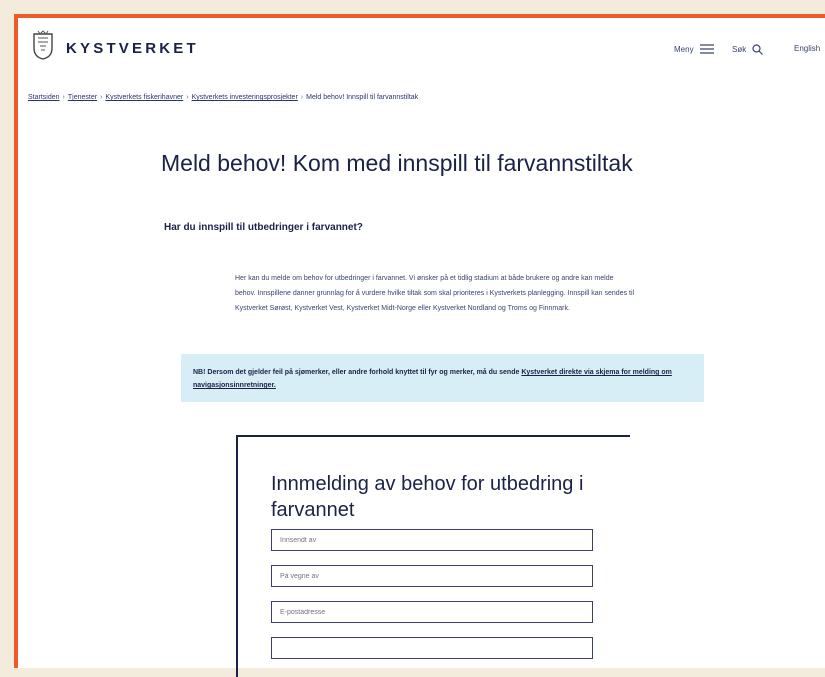 This screenshot has height=677, width=825. What do you see at coordinates (44, 97) in the screenshot?
I see `breadcrumb-item: Startsiden` at bounding box center [44, 97].